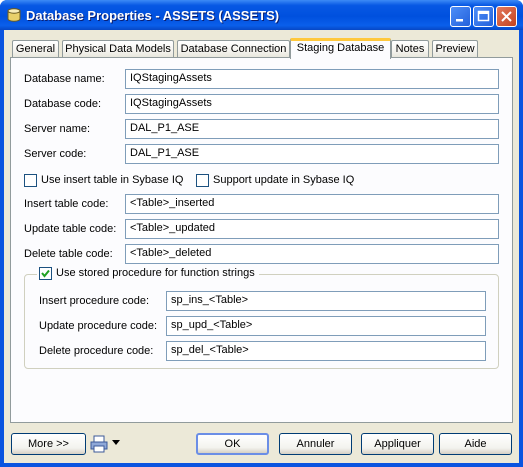  What do you see at coordinates (118, 49) in the screenshot?
I see `tab-physical-data-models: Physical Data Models` at bounding box center [118, 49].